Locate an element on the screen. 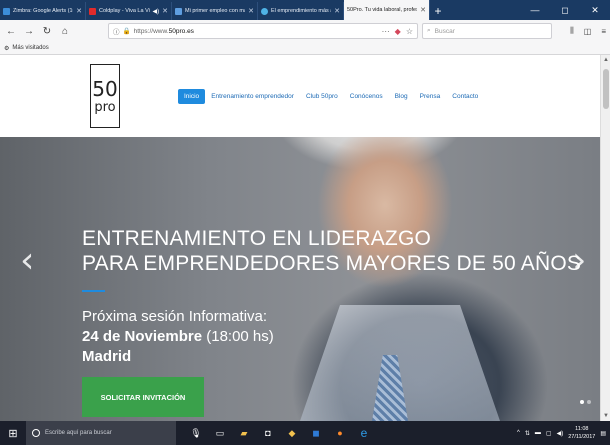 The width and height of the screenshot is (610, 445). outlook-icon: ◼ is located at coordinates (316, 433).